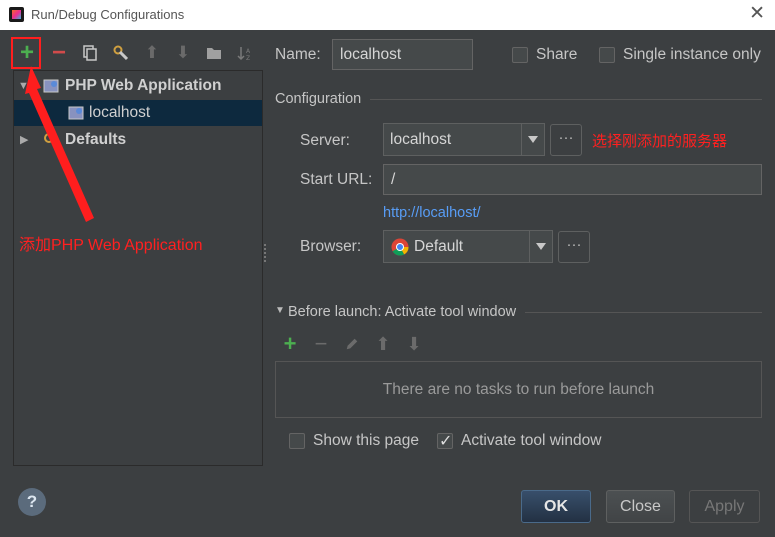 This screenshot has width=775, height=537. Describe the element at coordinates (383, 344) in the screenshot. I see `move-task-up-icon: ⬆` at that location.